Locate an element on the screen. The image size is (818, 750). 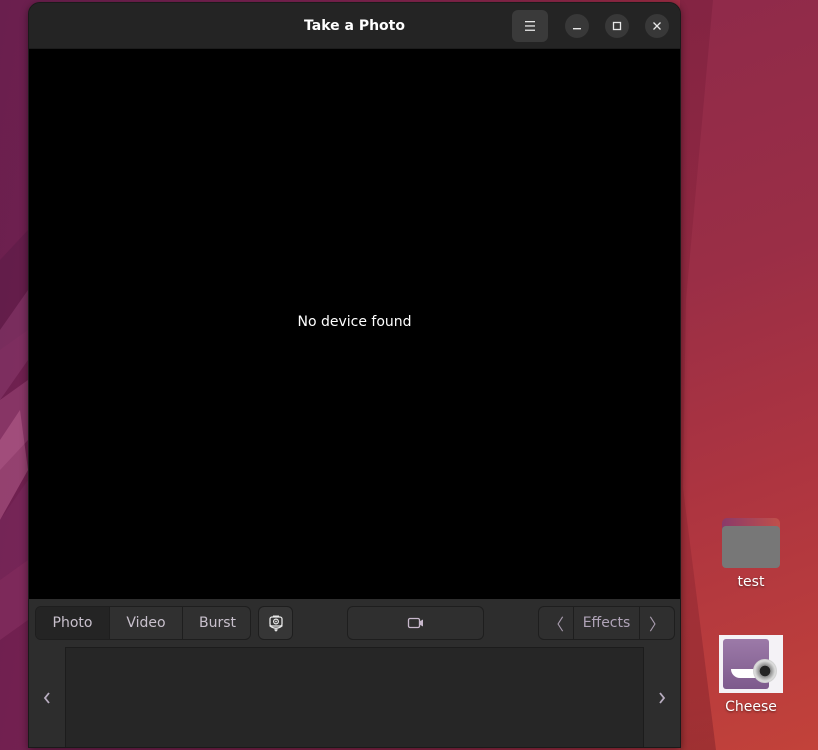
video-camera-icon is located at coordinates (415, 623).